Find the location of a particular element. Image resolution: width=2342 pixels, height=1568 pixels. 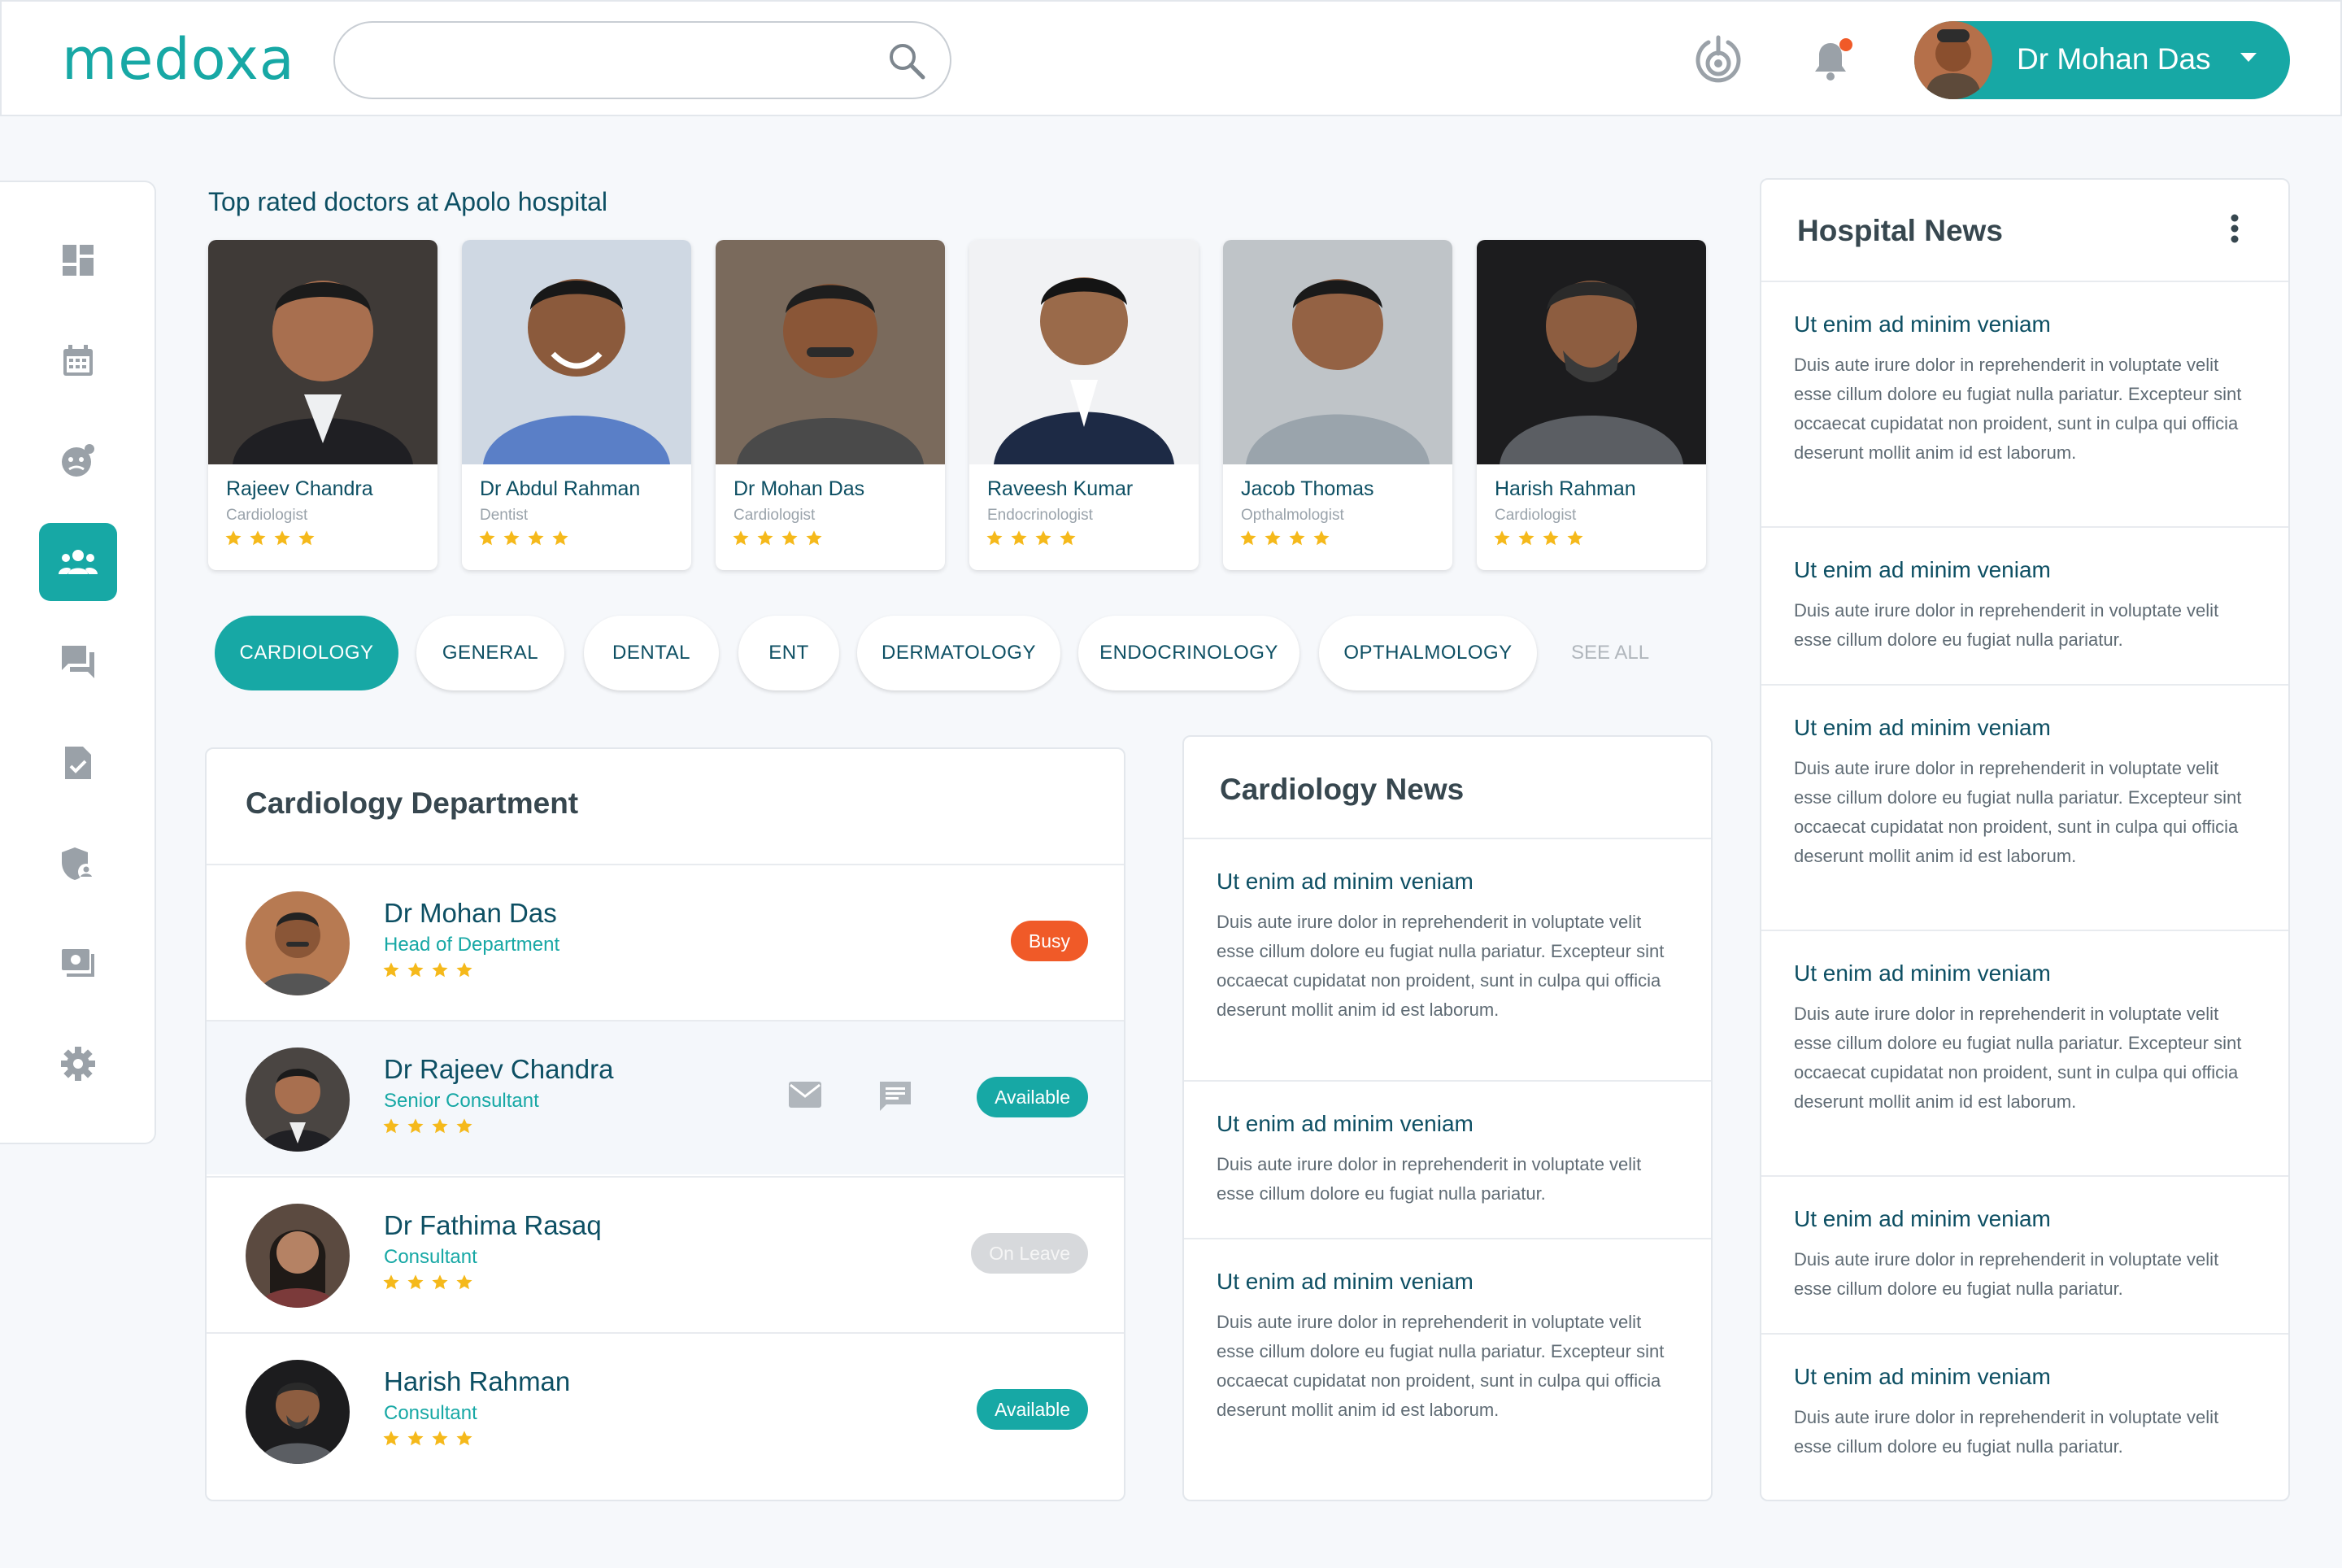

sidebar-item-patients is located at coordinates (78, 460).